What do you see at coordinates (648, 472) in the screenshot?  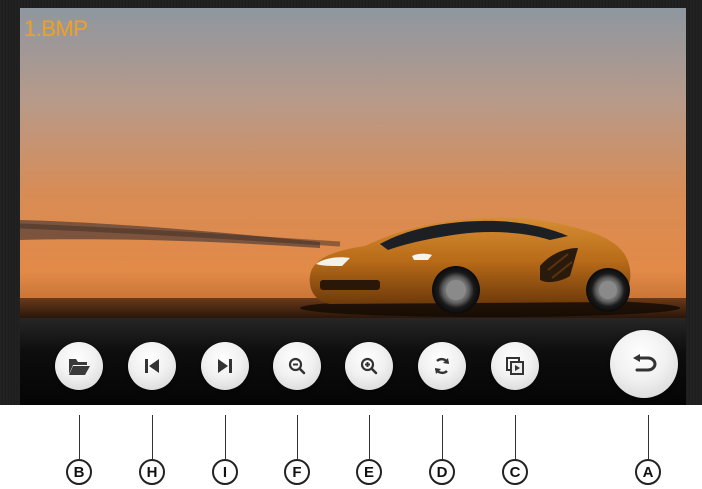 I see `callout-a: A` at bounding box center [648, 472].